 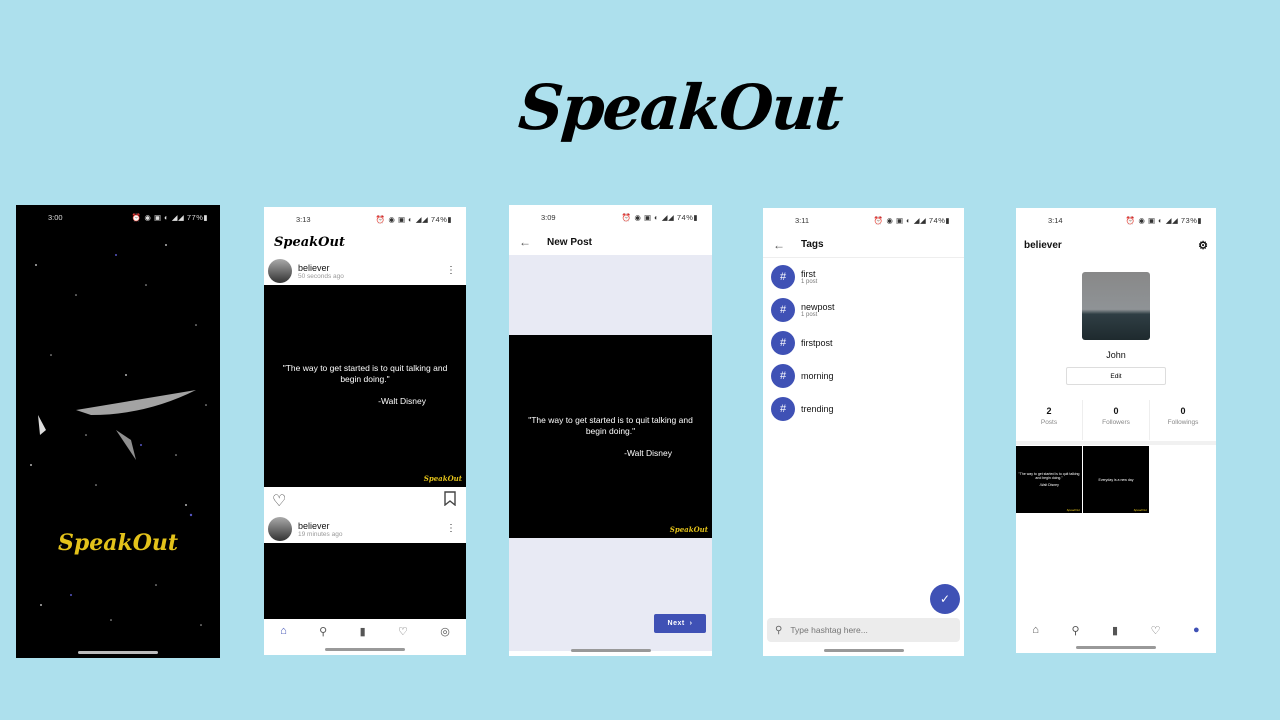 What do you see at coordinates (1116, 306) in the screenshot?
I see `profile-picture` at bounding box center [1116, 306].